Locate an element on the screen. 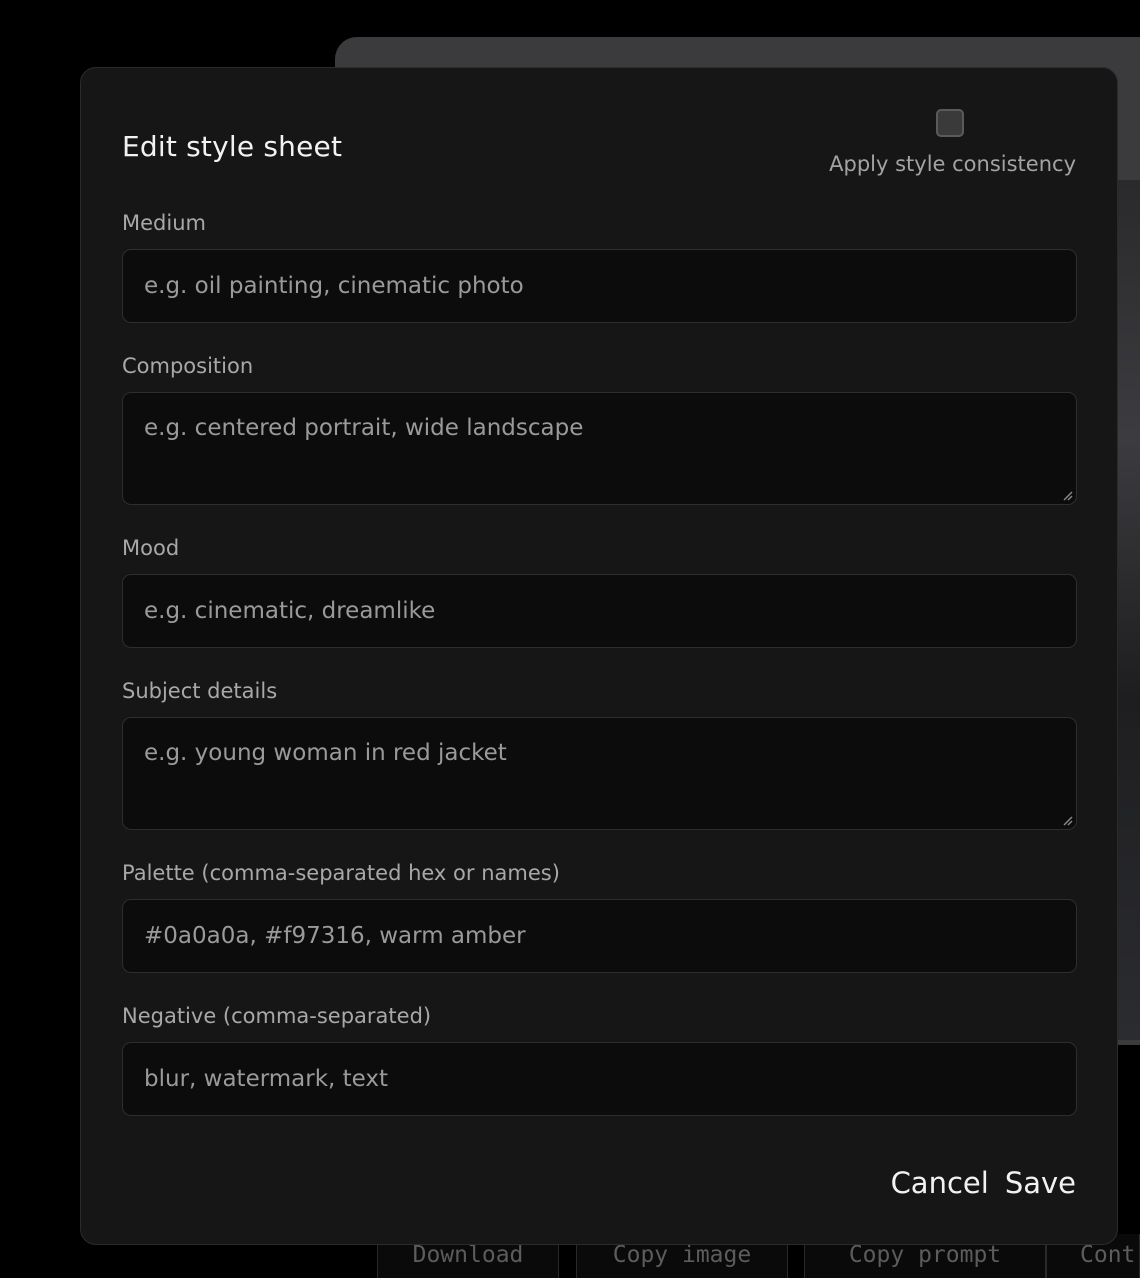 The height and width of the screenshot is (1278, 1140). background-photo is located at coordinates (1128, 610).